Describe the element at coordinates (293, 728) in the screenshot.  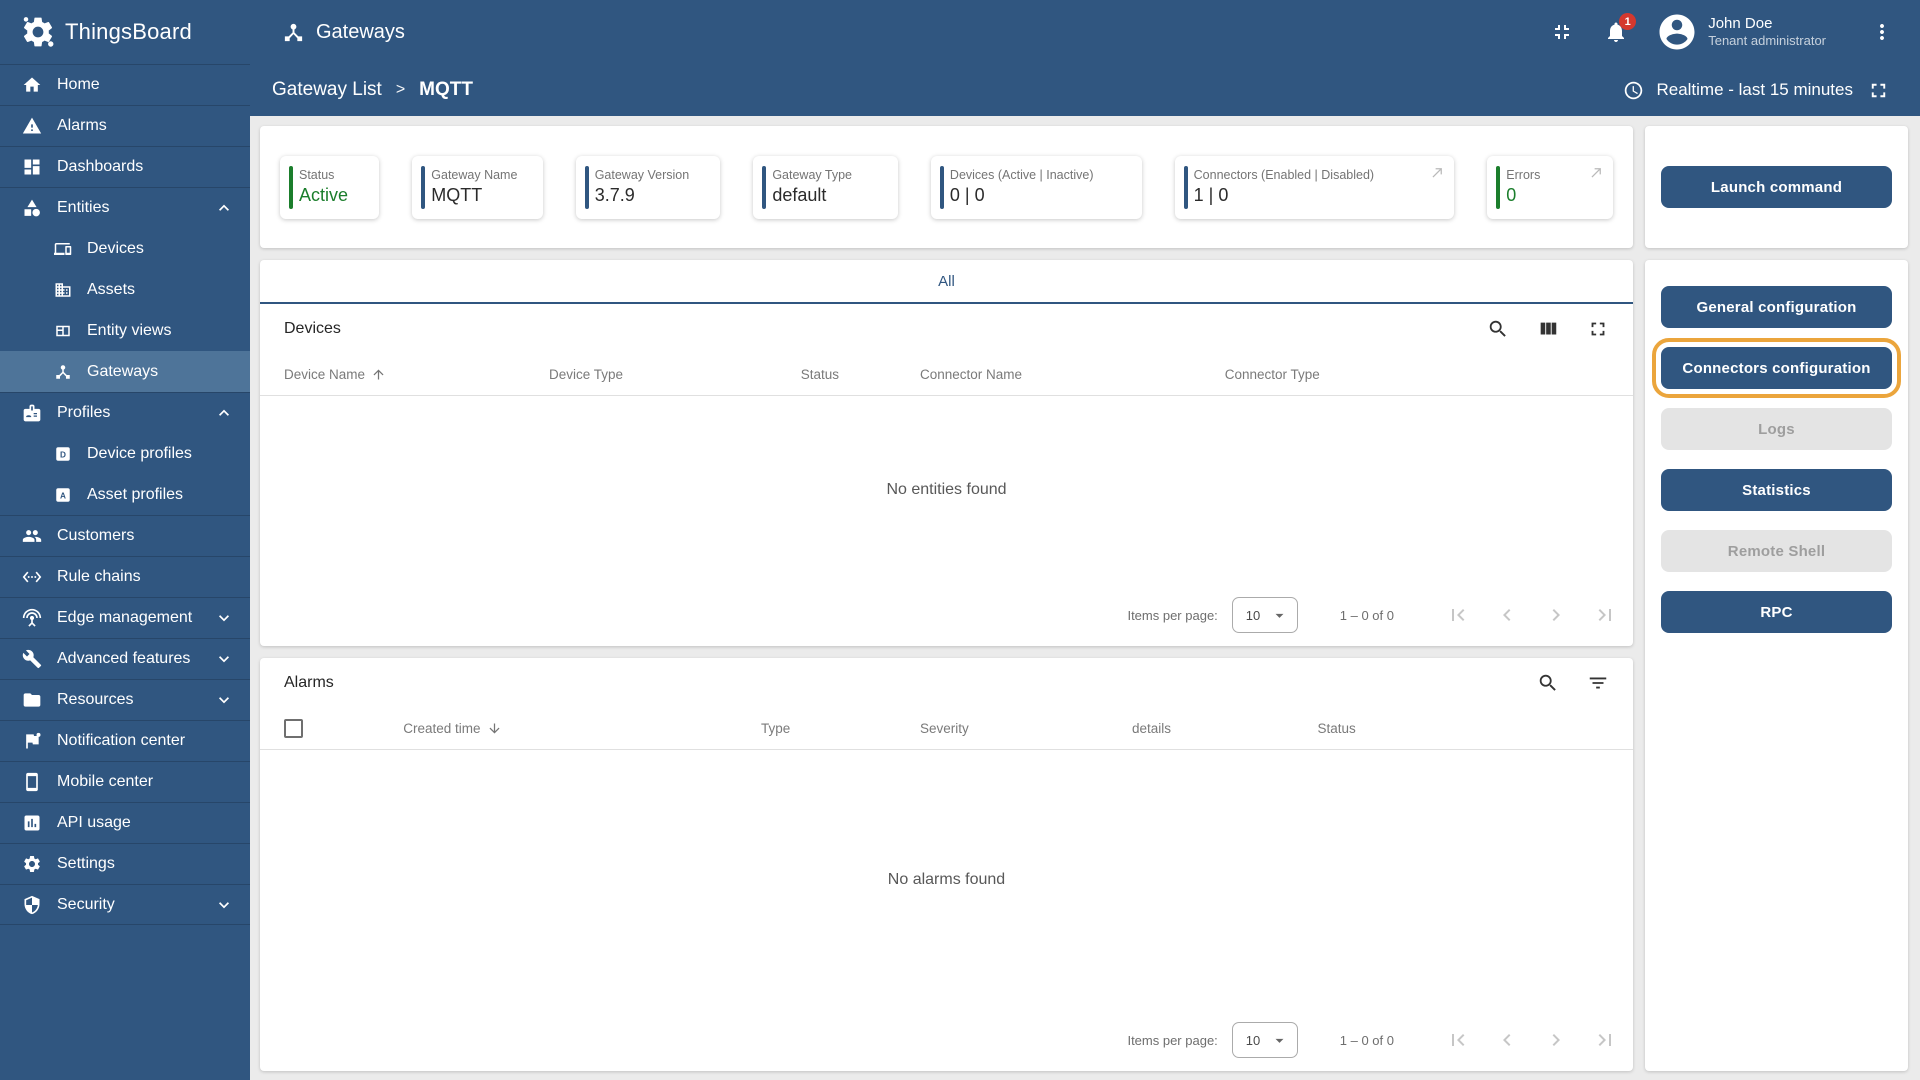
I see `select-all-checkbox` at that location.